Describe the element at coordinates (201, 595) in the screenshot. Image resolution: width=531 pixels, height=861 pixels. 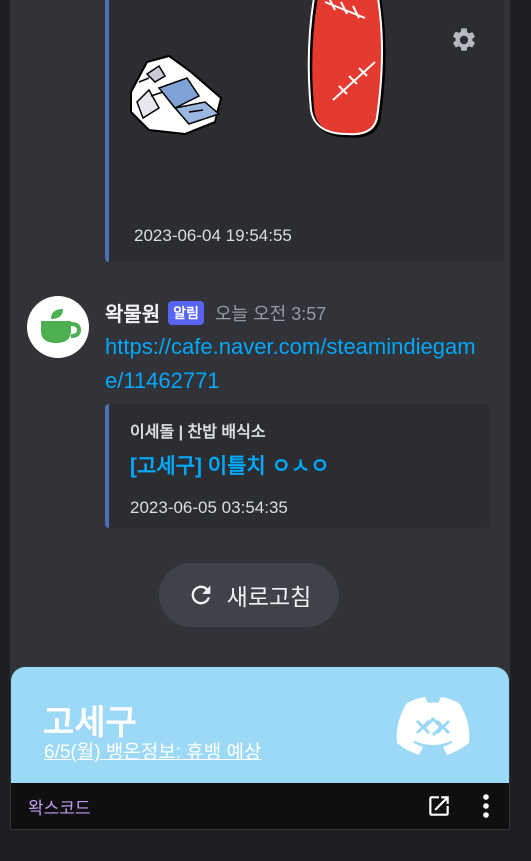
I see `refresh-icon` at that location.